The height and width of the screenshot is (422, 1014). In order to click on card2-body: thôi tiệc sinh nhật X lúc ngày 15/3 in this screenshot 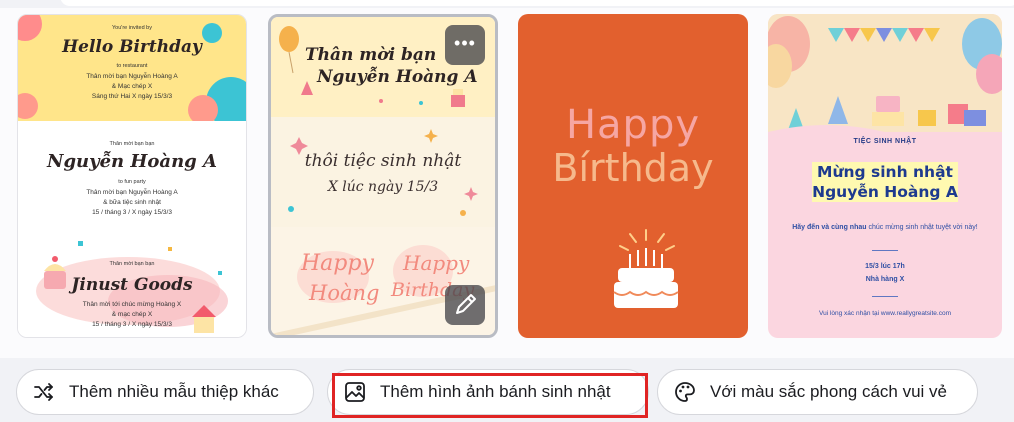, I will do `click(383, 172)`.